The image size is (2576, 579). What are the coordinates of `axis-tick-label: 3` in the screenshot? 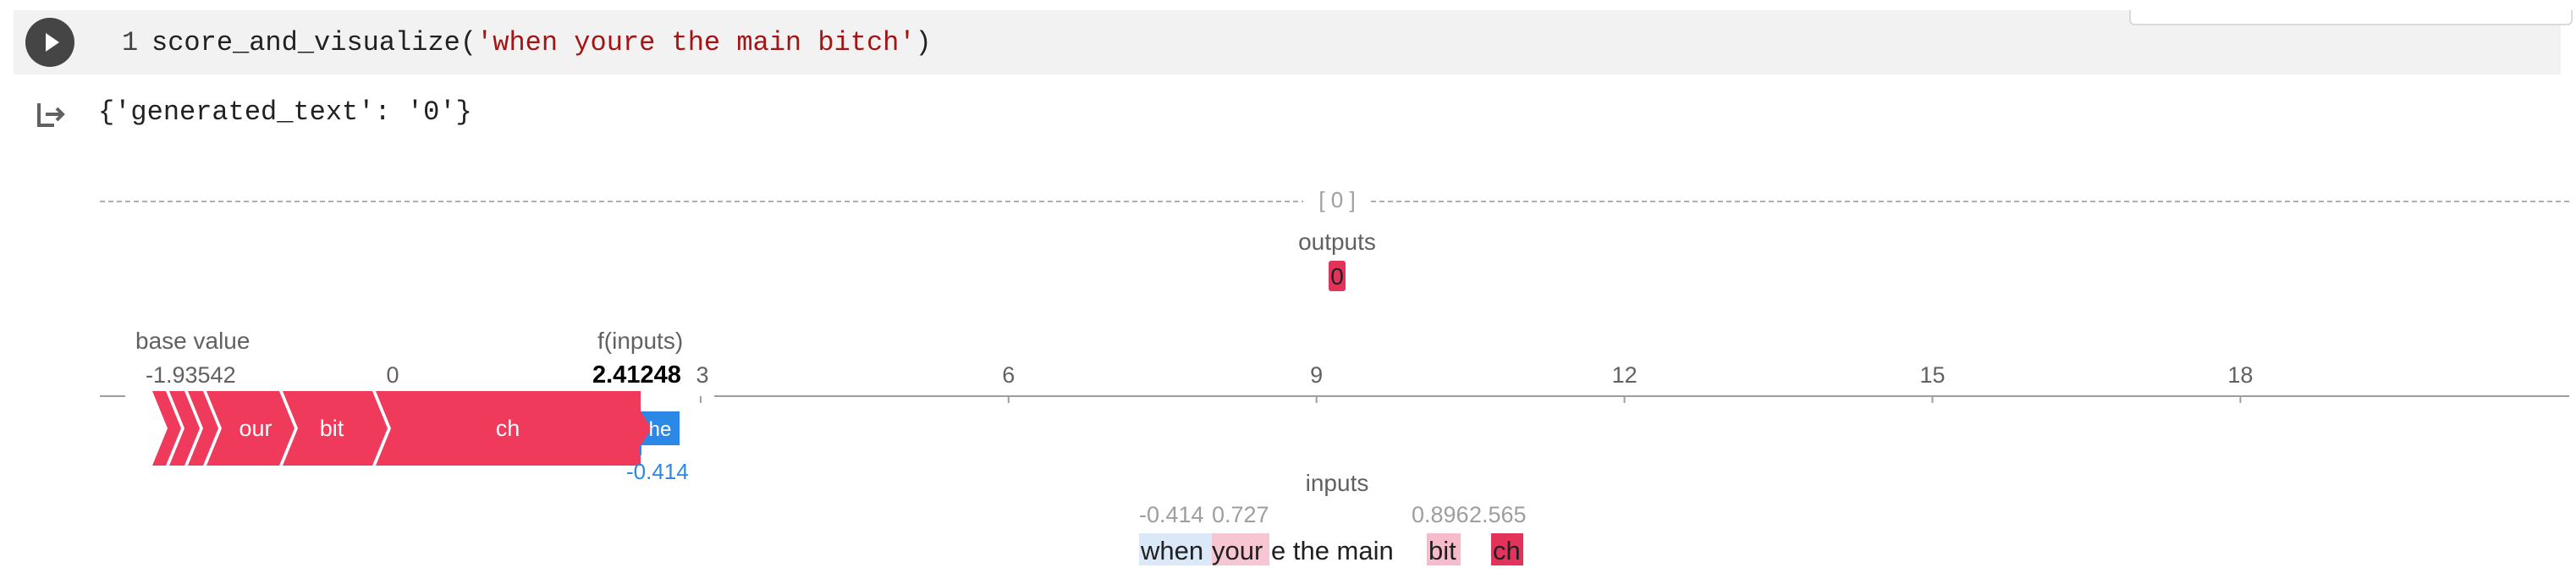 It's located at (702, 375).